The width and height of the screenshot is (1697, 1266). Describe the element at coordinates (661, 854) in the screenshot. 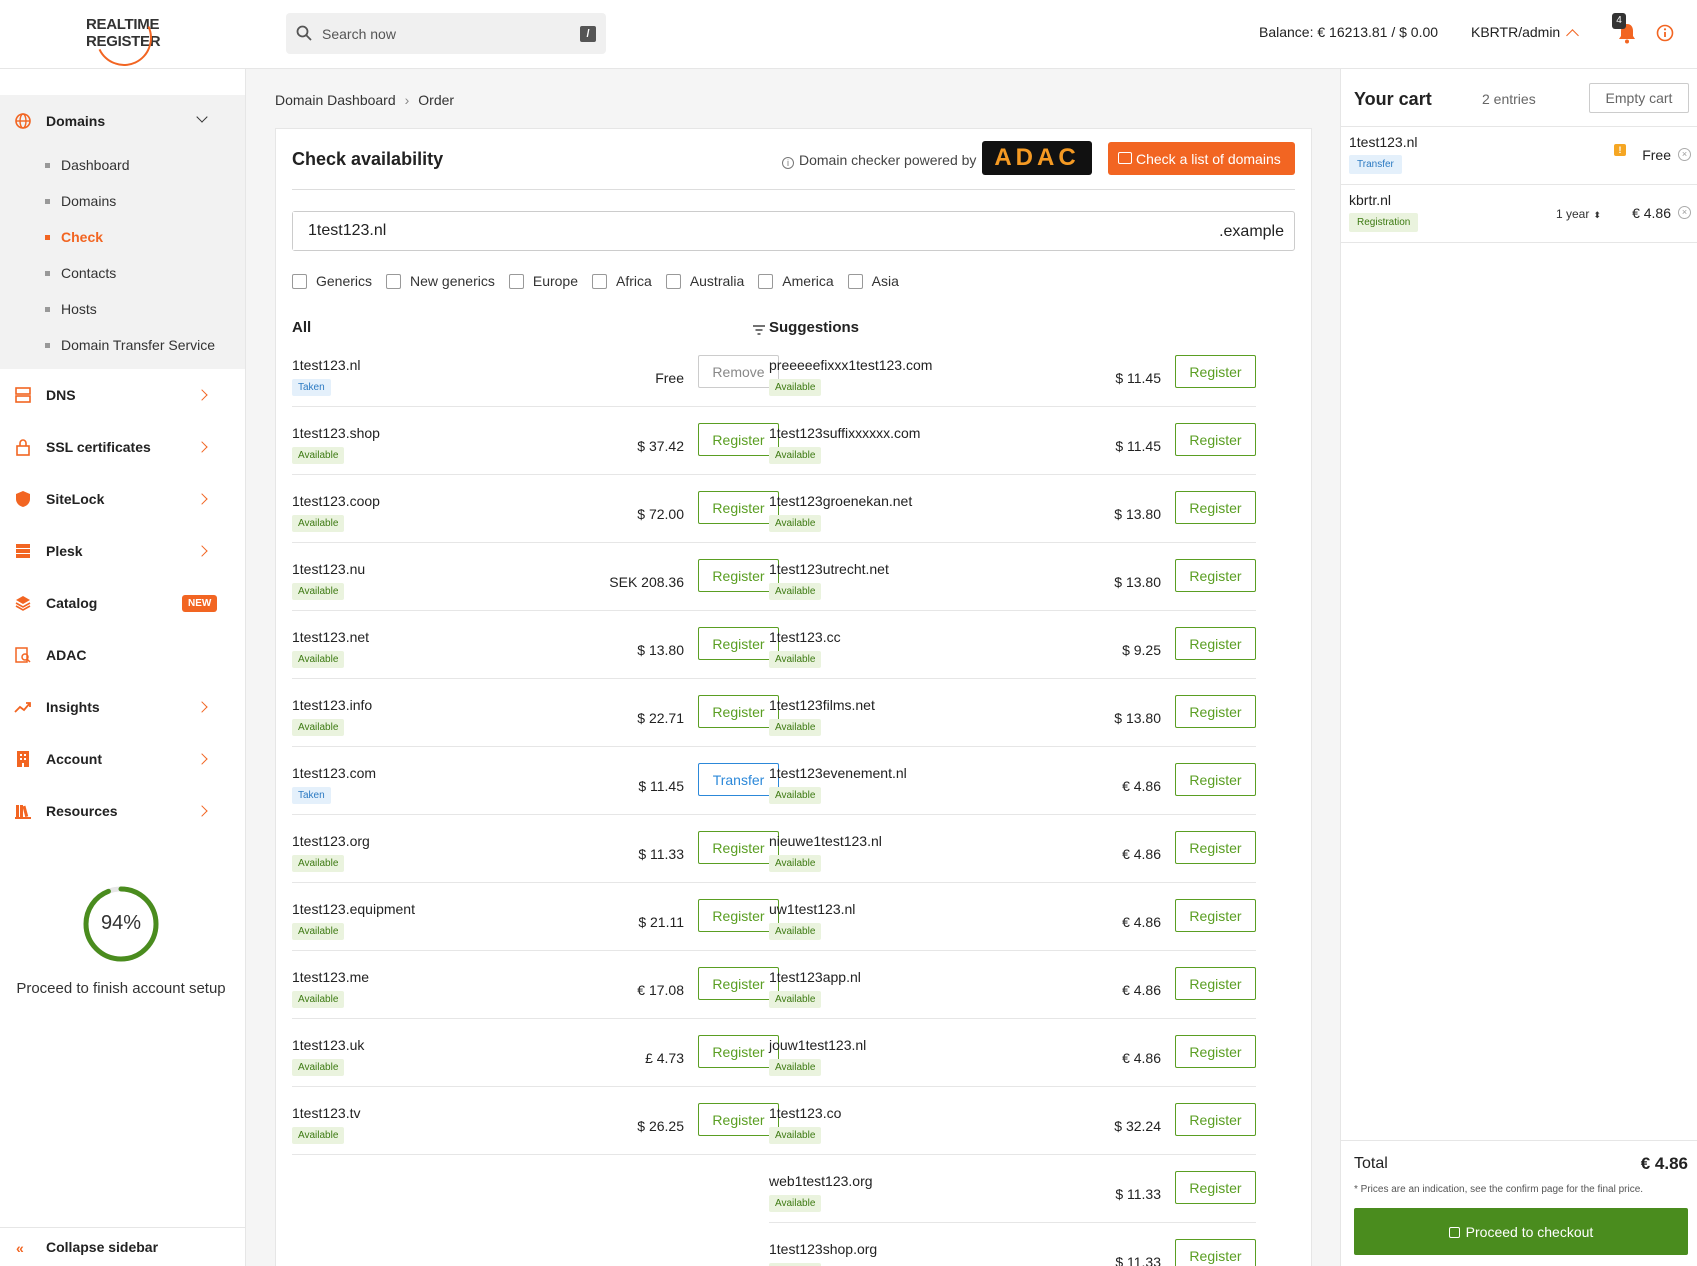

I see `domain-price: $ 11.33` at that location.